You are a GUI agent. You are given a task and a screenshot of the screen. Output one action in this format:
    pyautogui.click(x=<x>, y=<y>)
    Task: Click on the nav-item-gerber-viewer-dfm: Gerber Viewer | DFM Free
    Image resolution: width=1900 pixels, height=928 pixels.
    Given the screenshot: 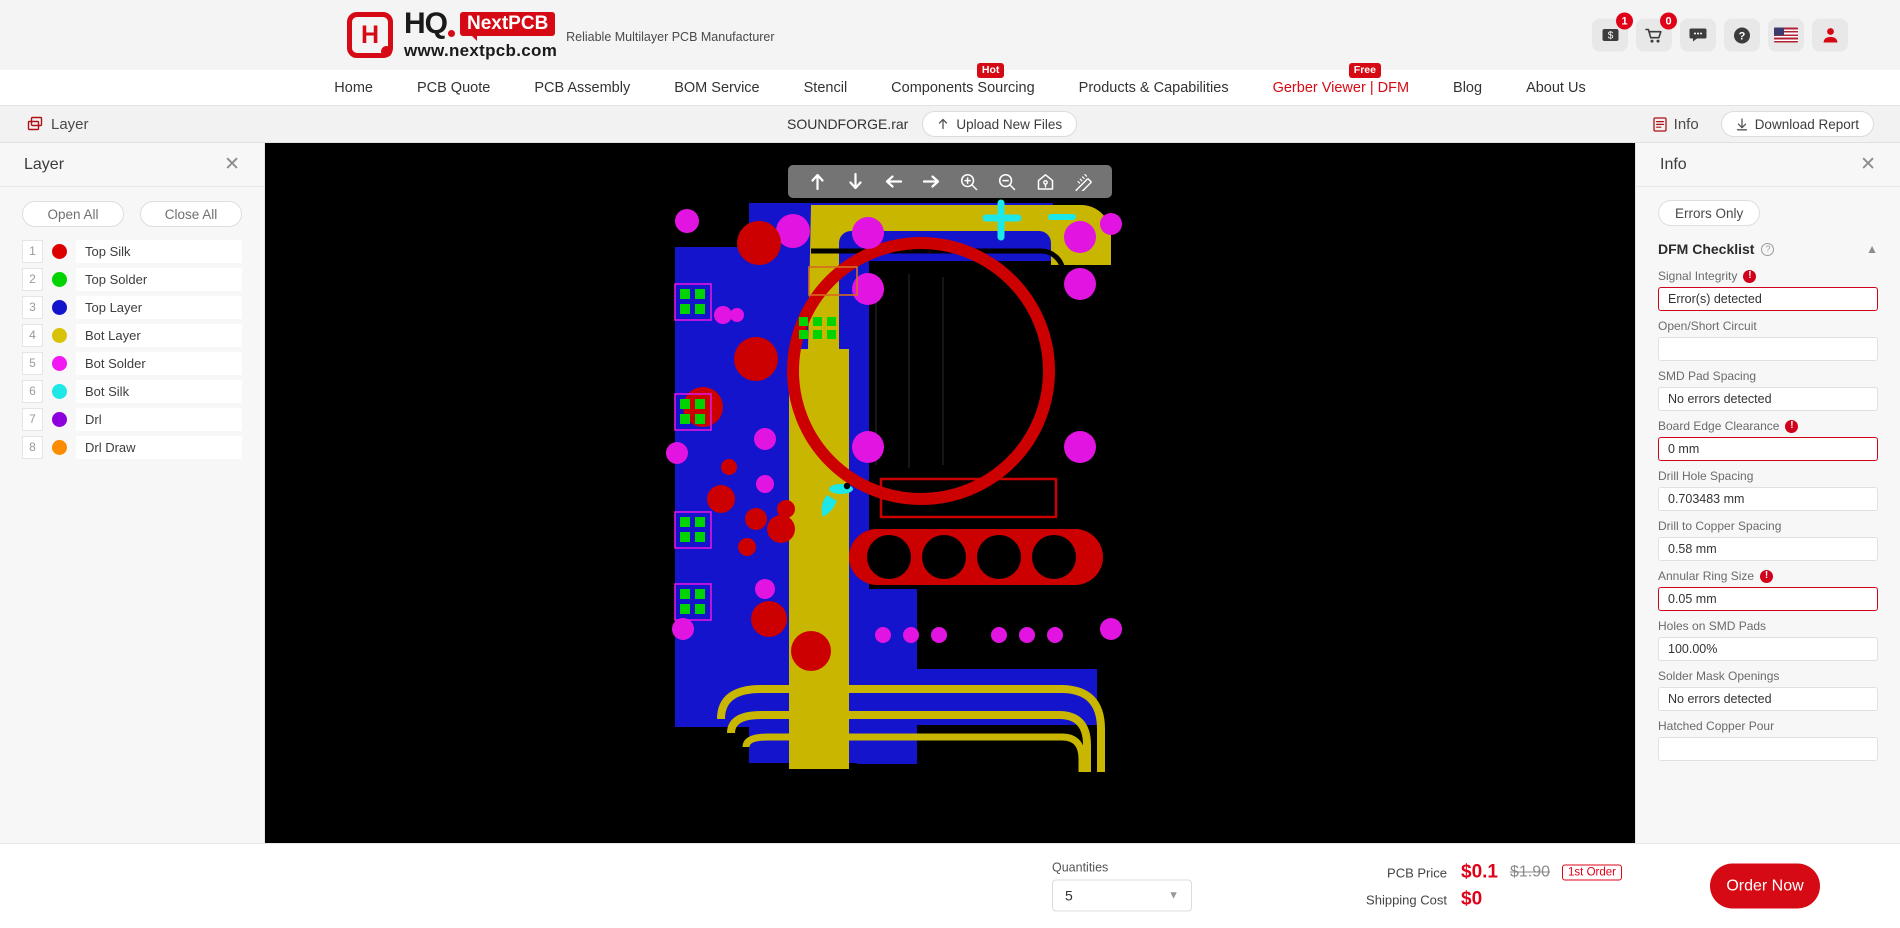 What is the action you would take?
    pyautogui.click(x=1341, y=79)
    